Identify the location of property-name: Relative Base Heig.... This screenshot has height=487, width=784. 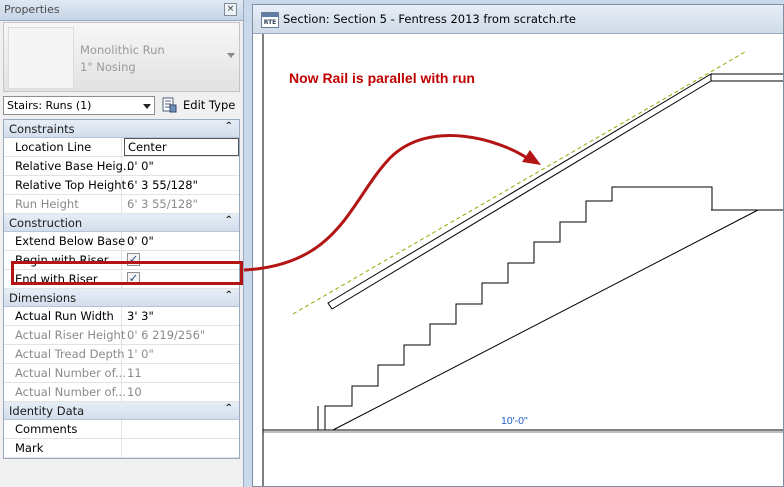
(74, 166).